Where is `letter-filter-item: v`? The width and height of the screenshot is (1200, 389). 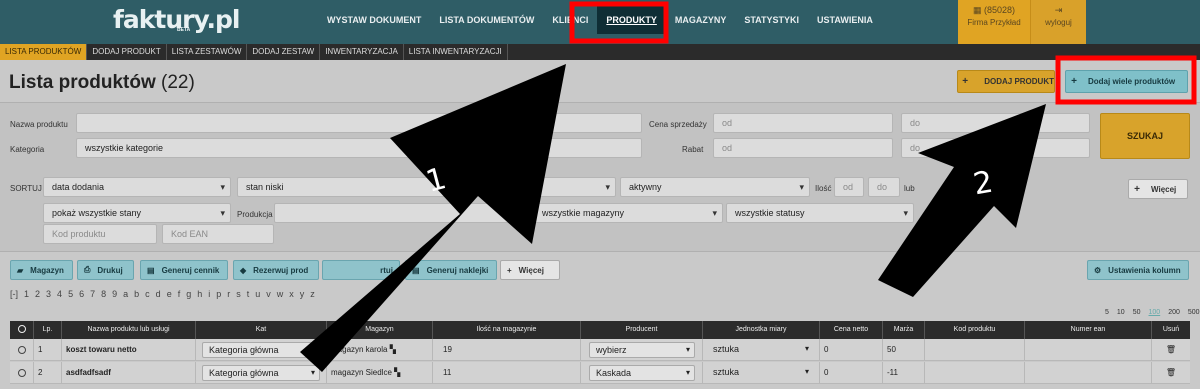 letter-filter-item: v is located at coordinates (268, 294).